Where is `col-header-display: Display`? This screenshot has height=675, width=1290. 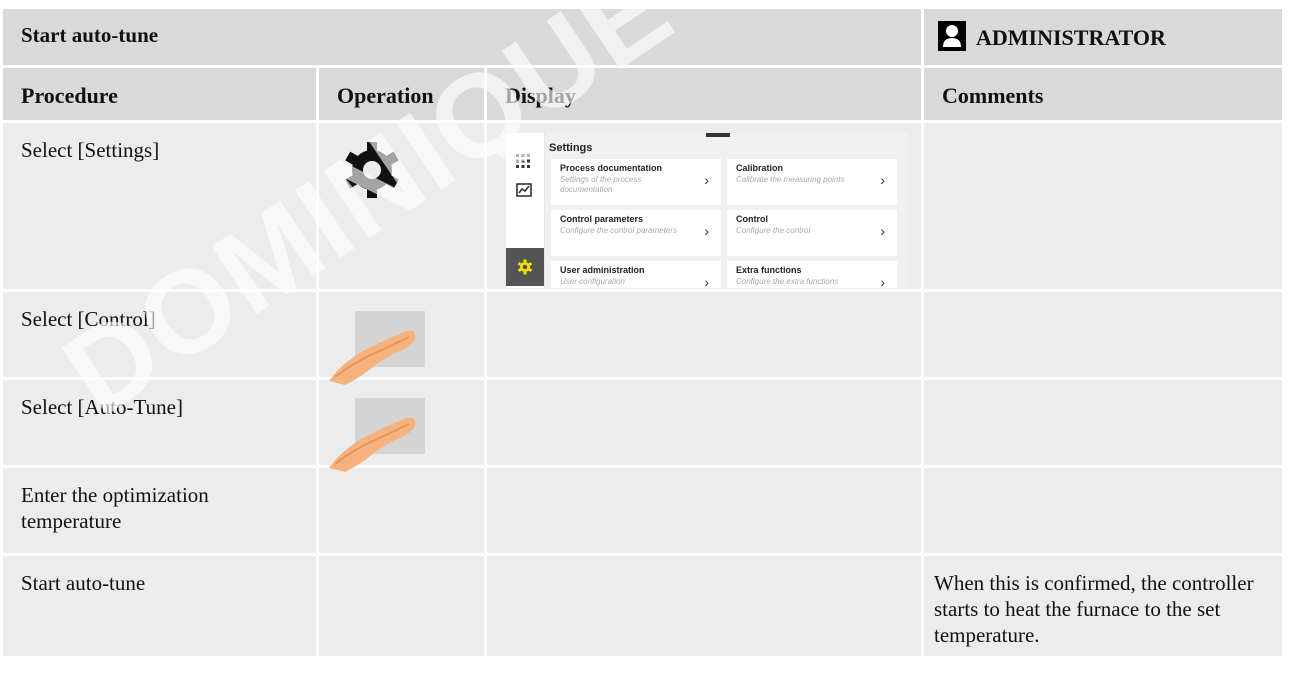
col-header-display: Display is located at coordinates (704, 94).